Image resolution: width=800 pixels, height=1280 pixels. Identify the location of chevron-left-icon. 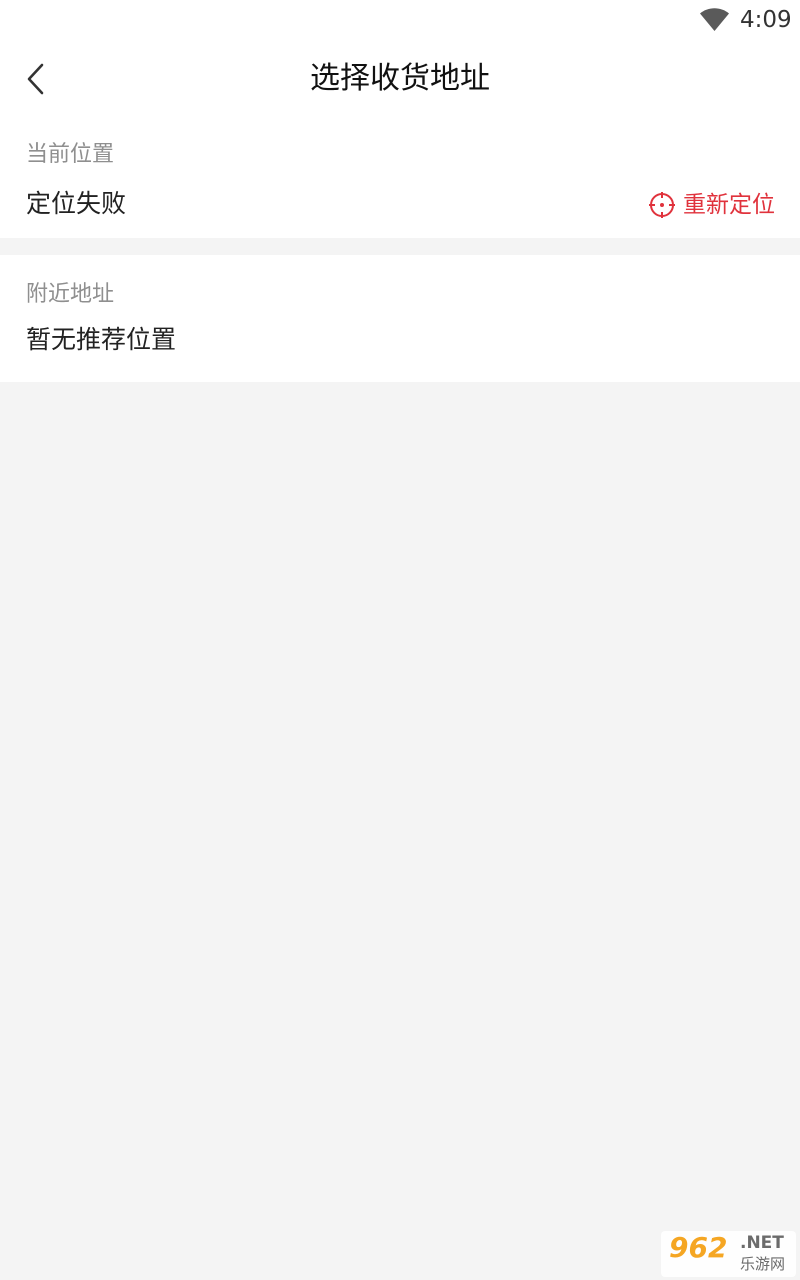
(35, 79).